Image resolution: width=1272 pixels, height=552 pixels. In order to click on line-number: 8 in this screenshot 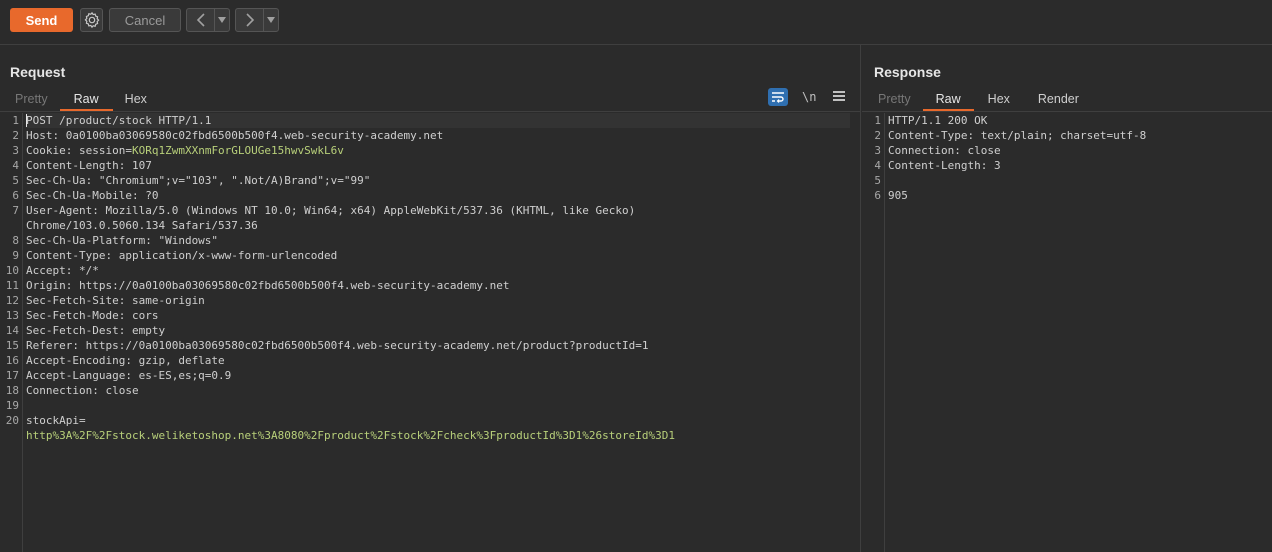, I will do `click(15, 240)`.